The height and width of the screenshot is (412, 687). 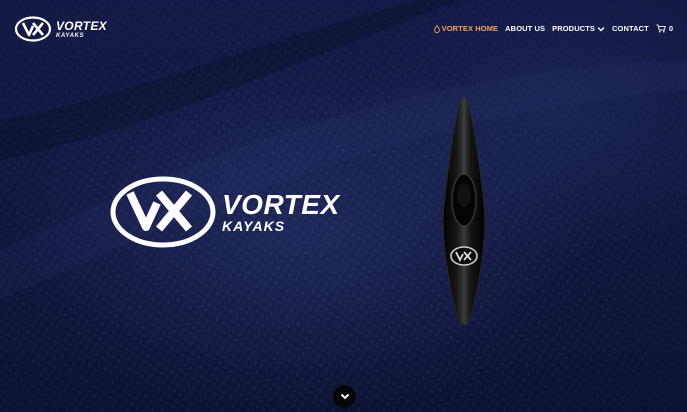 I want to click on brand-wordmark: VORTEX KAYAKS, so click(x=81, y=29).